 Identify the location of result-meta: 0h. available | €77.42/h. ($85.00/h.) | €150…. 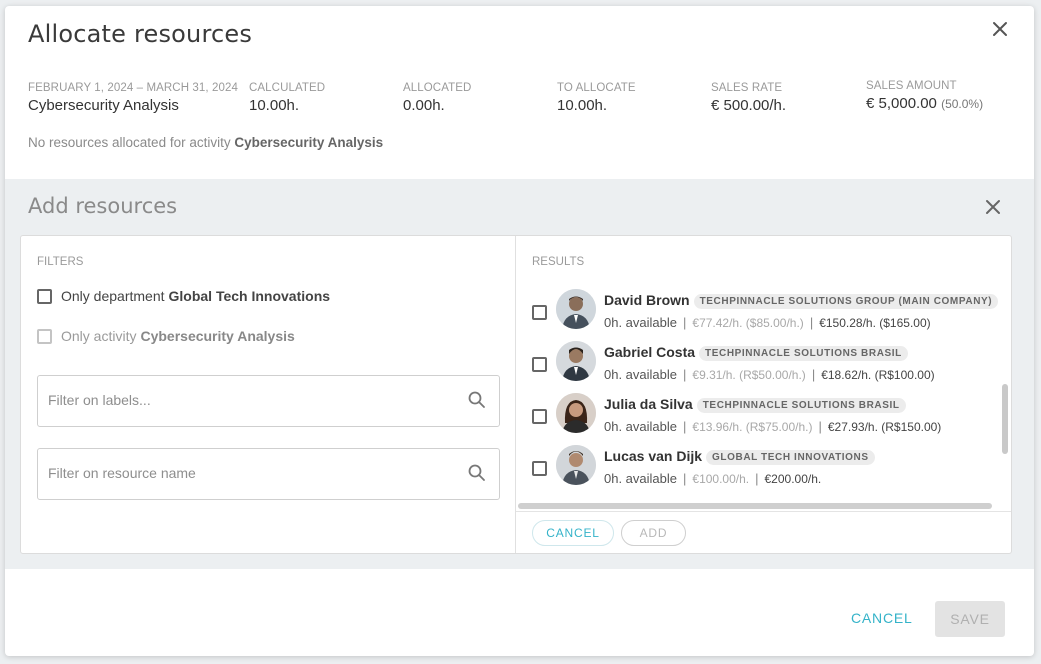
(767, 322).